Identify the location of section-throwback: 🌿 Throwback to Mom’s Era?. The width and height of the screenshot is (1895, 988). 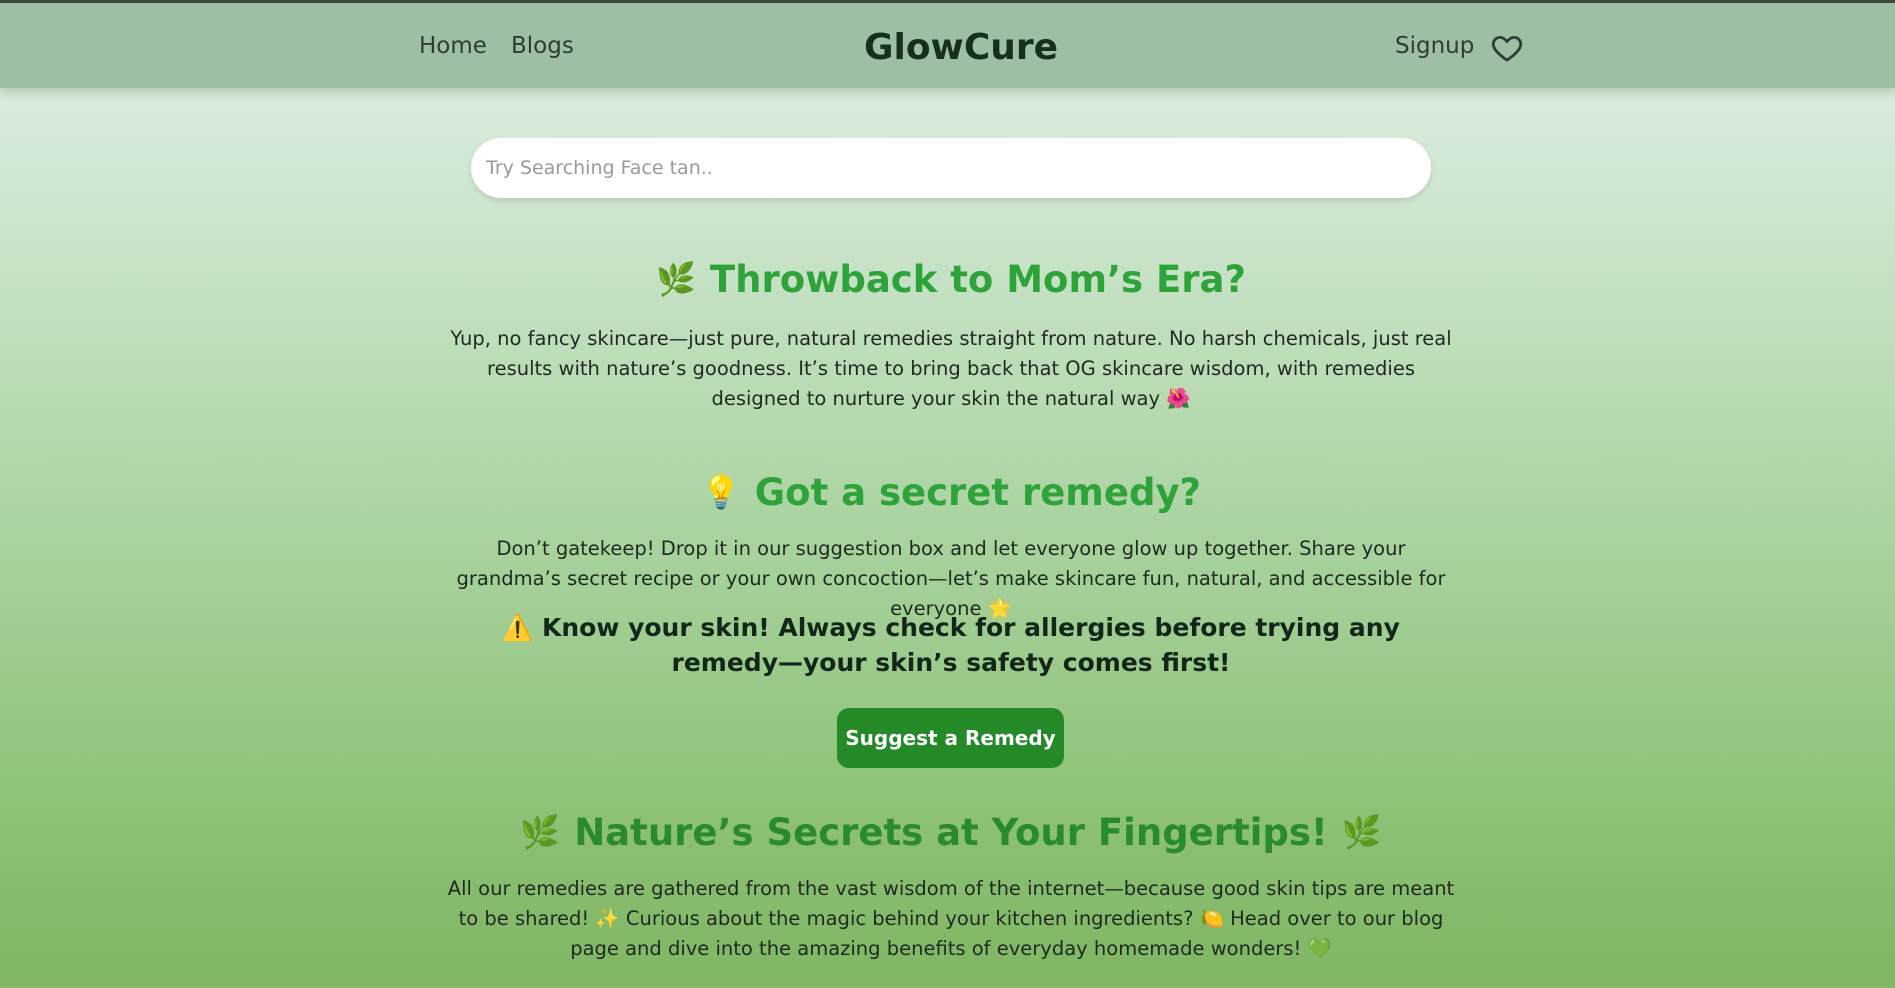
(951, 279).